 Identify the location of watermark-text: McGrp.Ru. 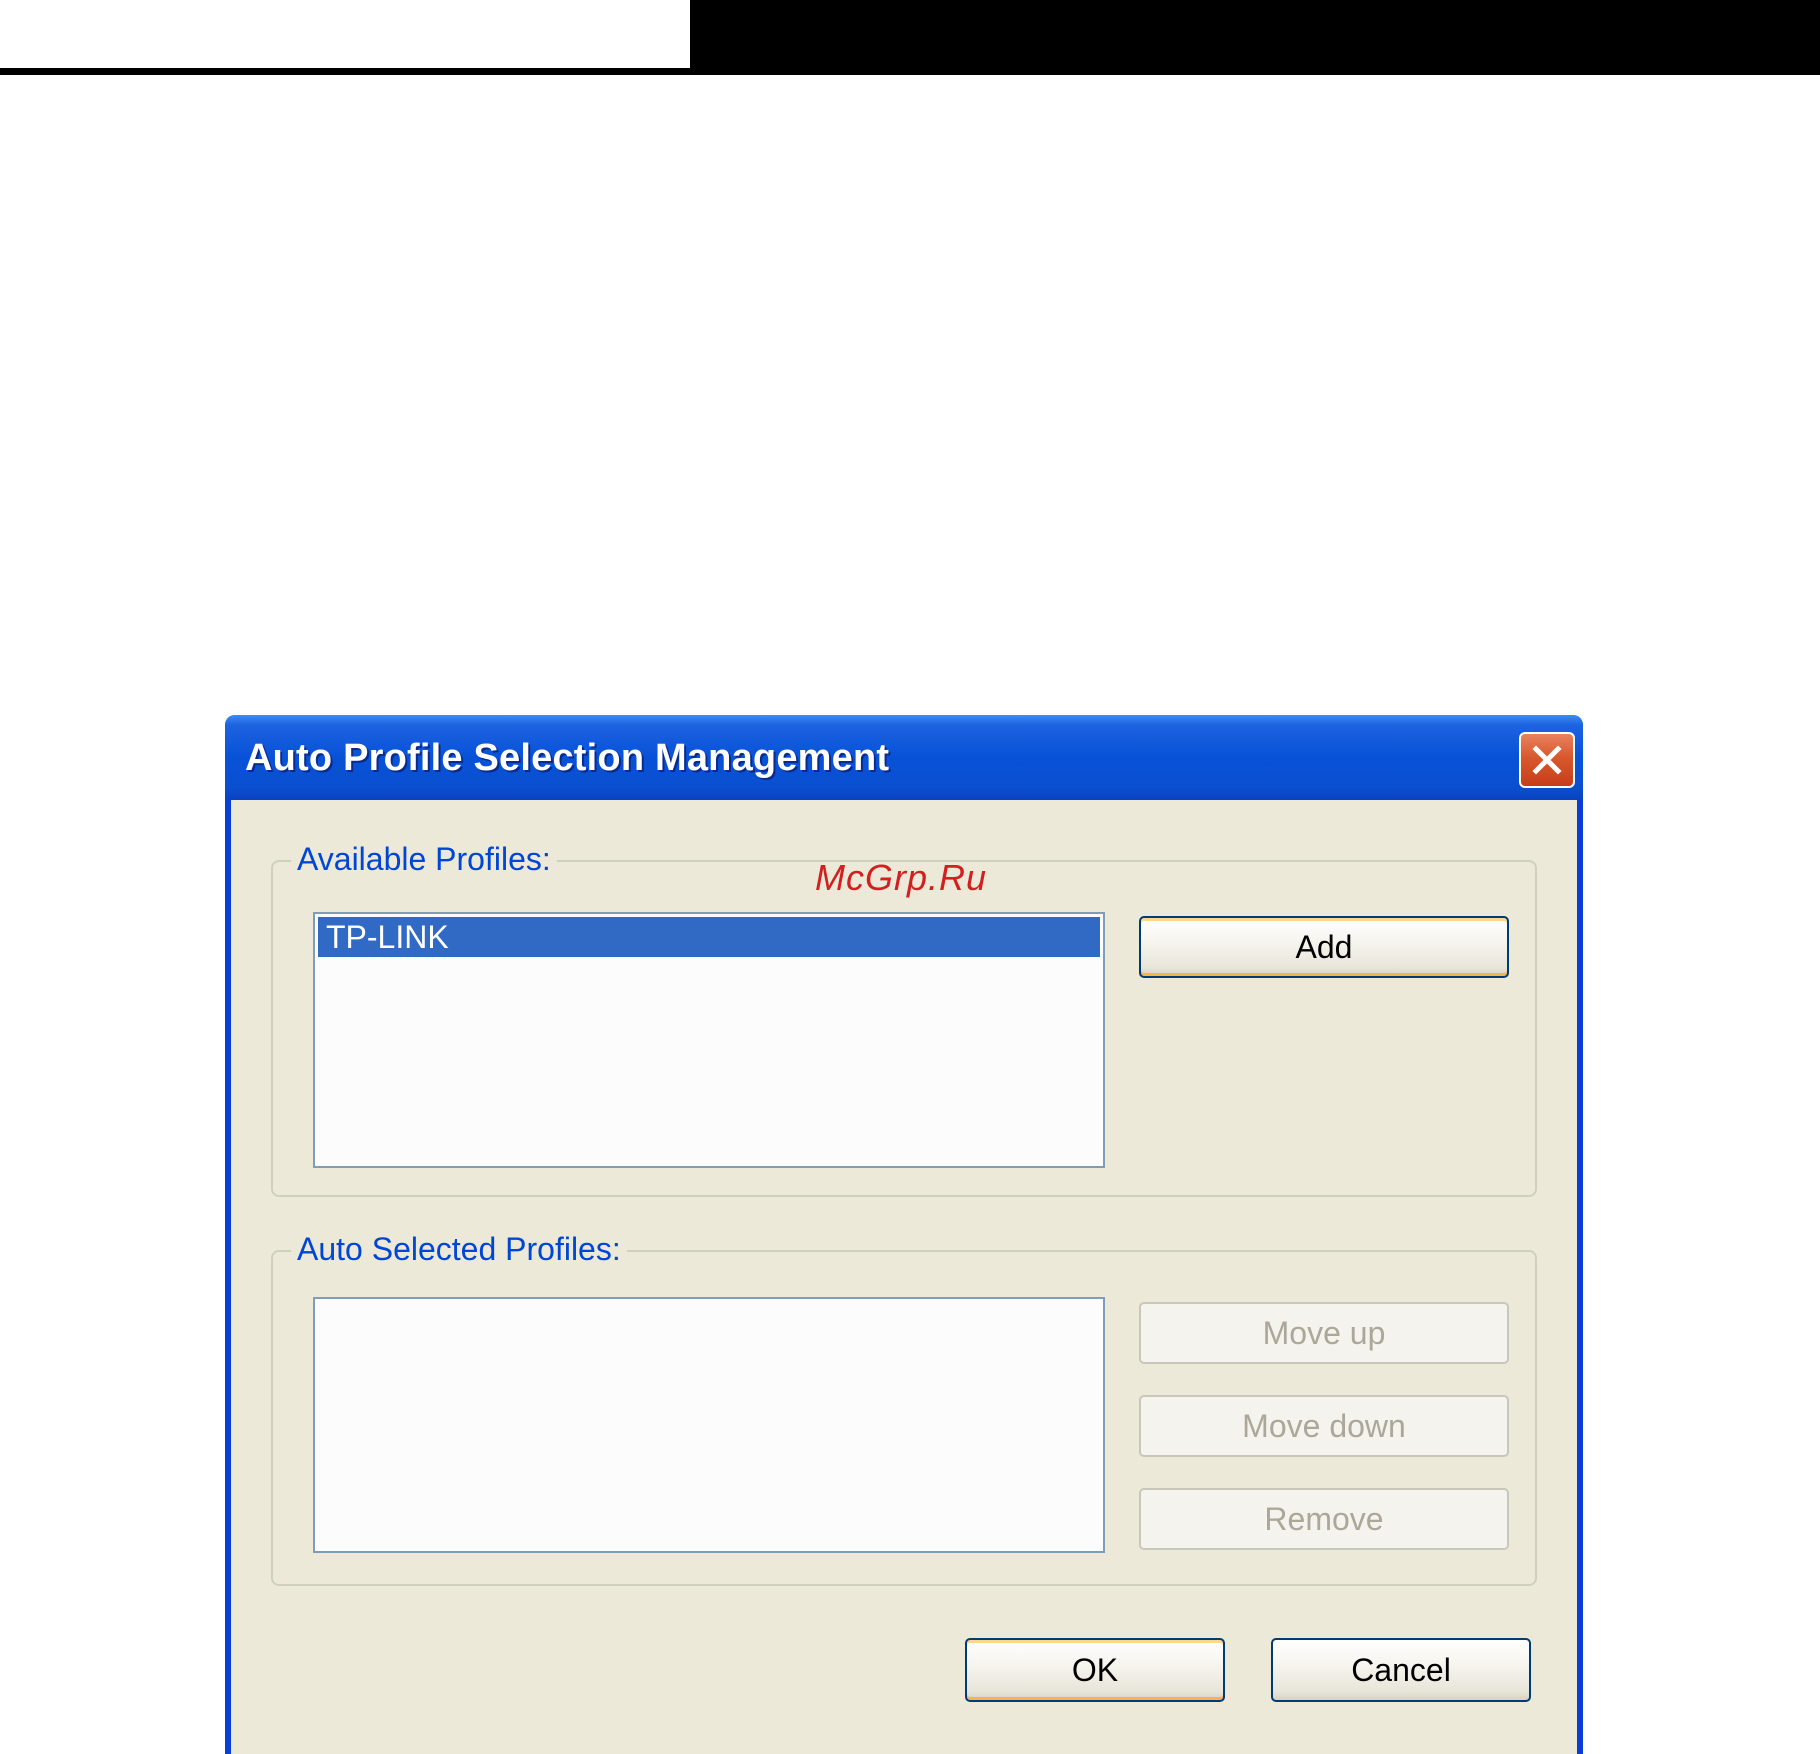
(901, 877).